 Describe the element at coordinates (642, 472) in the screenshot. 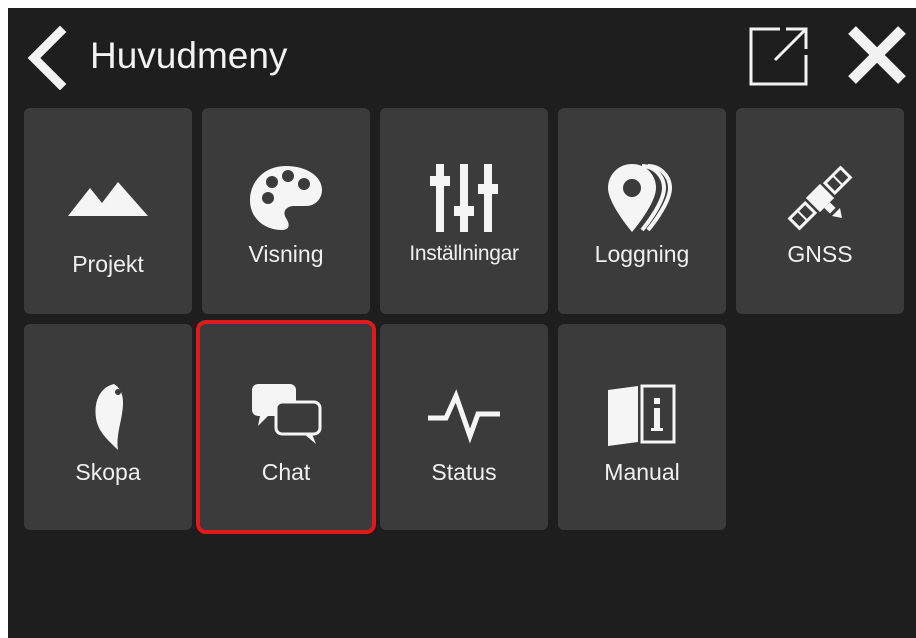

I see `tile-label: Manual` at that location.